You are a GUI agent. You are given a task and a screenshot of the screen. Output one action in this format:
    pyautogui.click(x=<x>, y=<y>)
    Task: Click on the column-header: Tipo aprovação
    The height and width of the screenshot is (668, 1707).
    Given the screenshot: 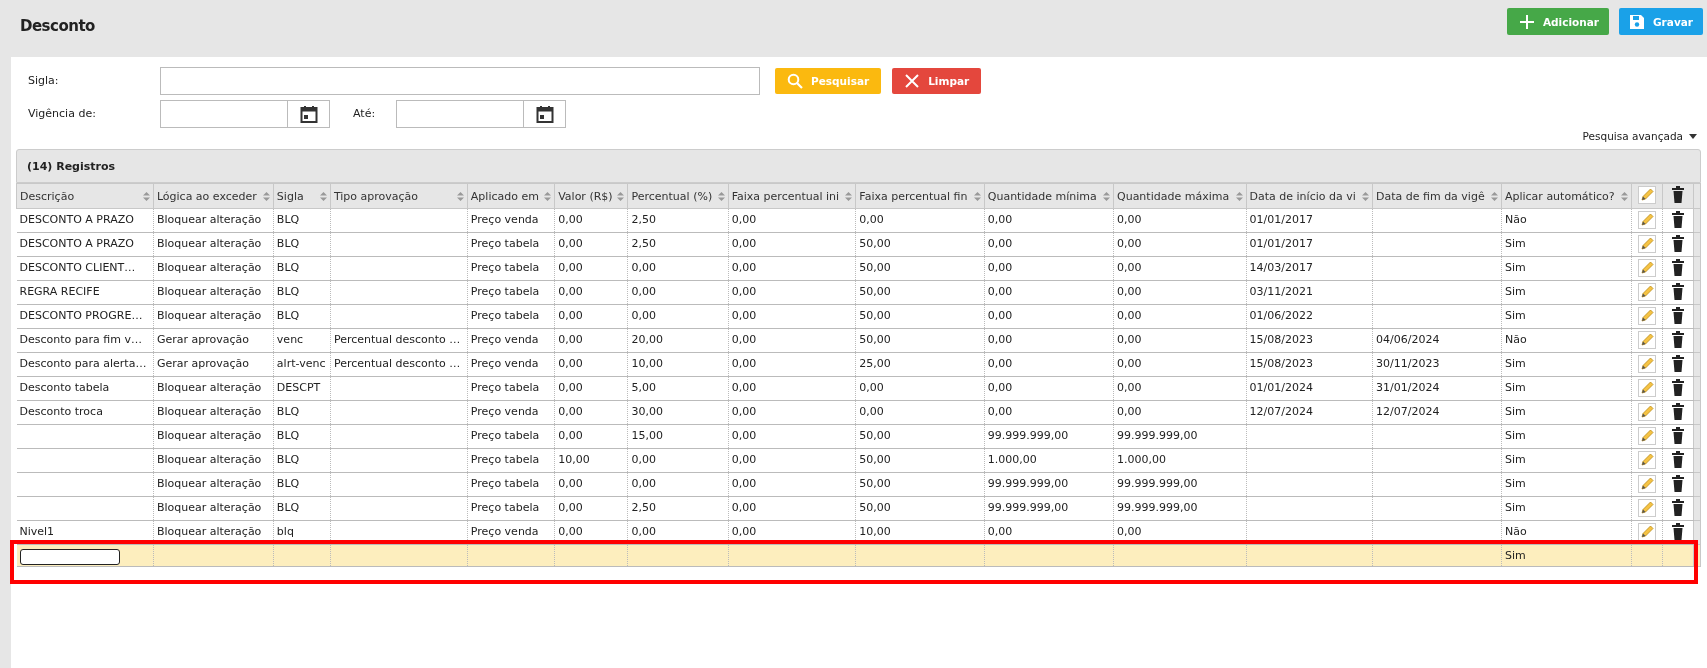 What is the action you would take?
    pyautogui.click(x=399, y=196)
    